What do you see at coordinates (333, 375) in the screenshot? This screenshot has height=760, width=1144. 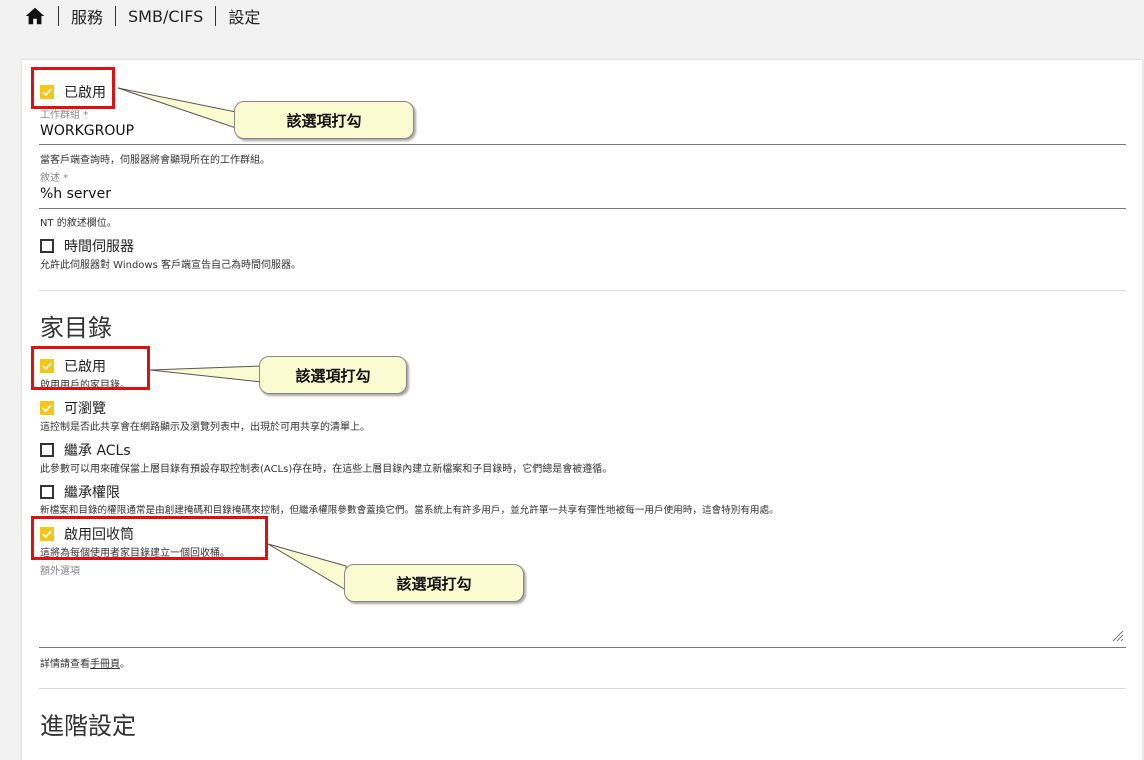 I see `callout-2: 該選項打勾` at bounding box center [333, 375].